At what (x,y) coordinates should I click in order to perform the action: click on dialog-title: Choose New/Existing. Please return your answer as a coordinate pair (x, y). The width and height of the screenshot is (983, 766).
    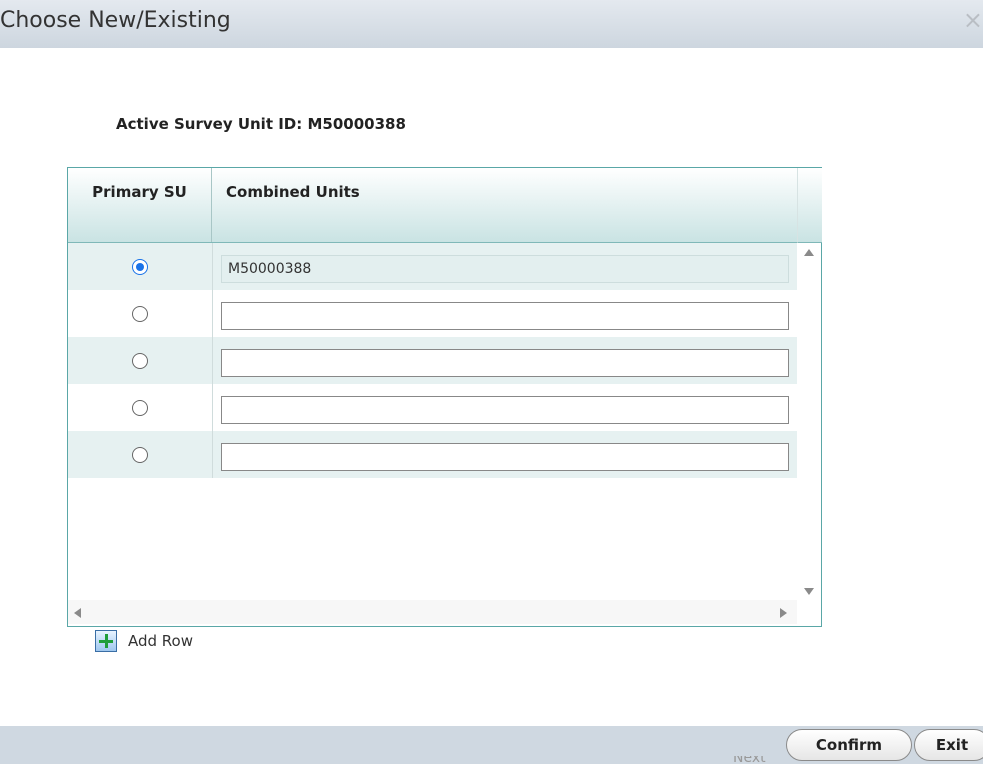
    Looking at the image, I should click on (115, 20).